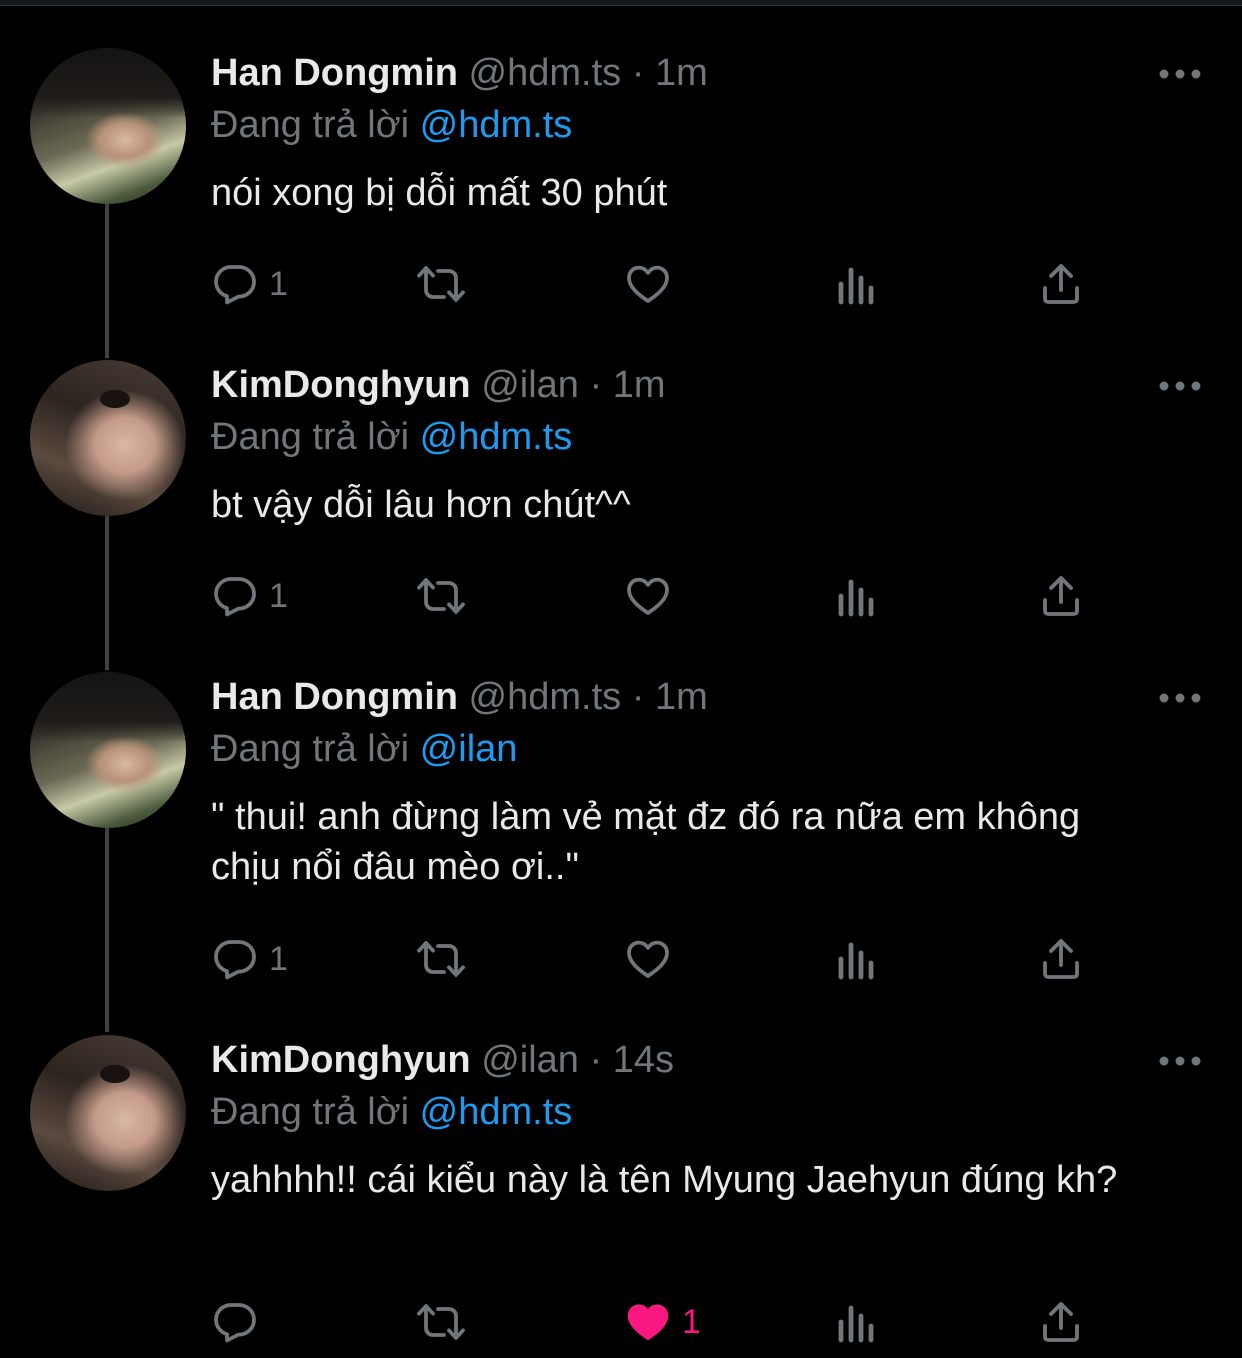  Describe the element at coordinates (421, 505) in the screenshot. I see `tweet-text: bt vậy dỗi lâu hơn chút^^` at that location.